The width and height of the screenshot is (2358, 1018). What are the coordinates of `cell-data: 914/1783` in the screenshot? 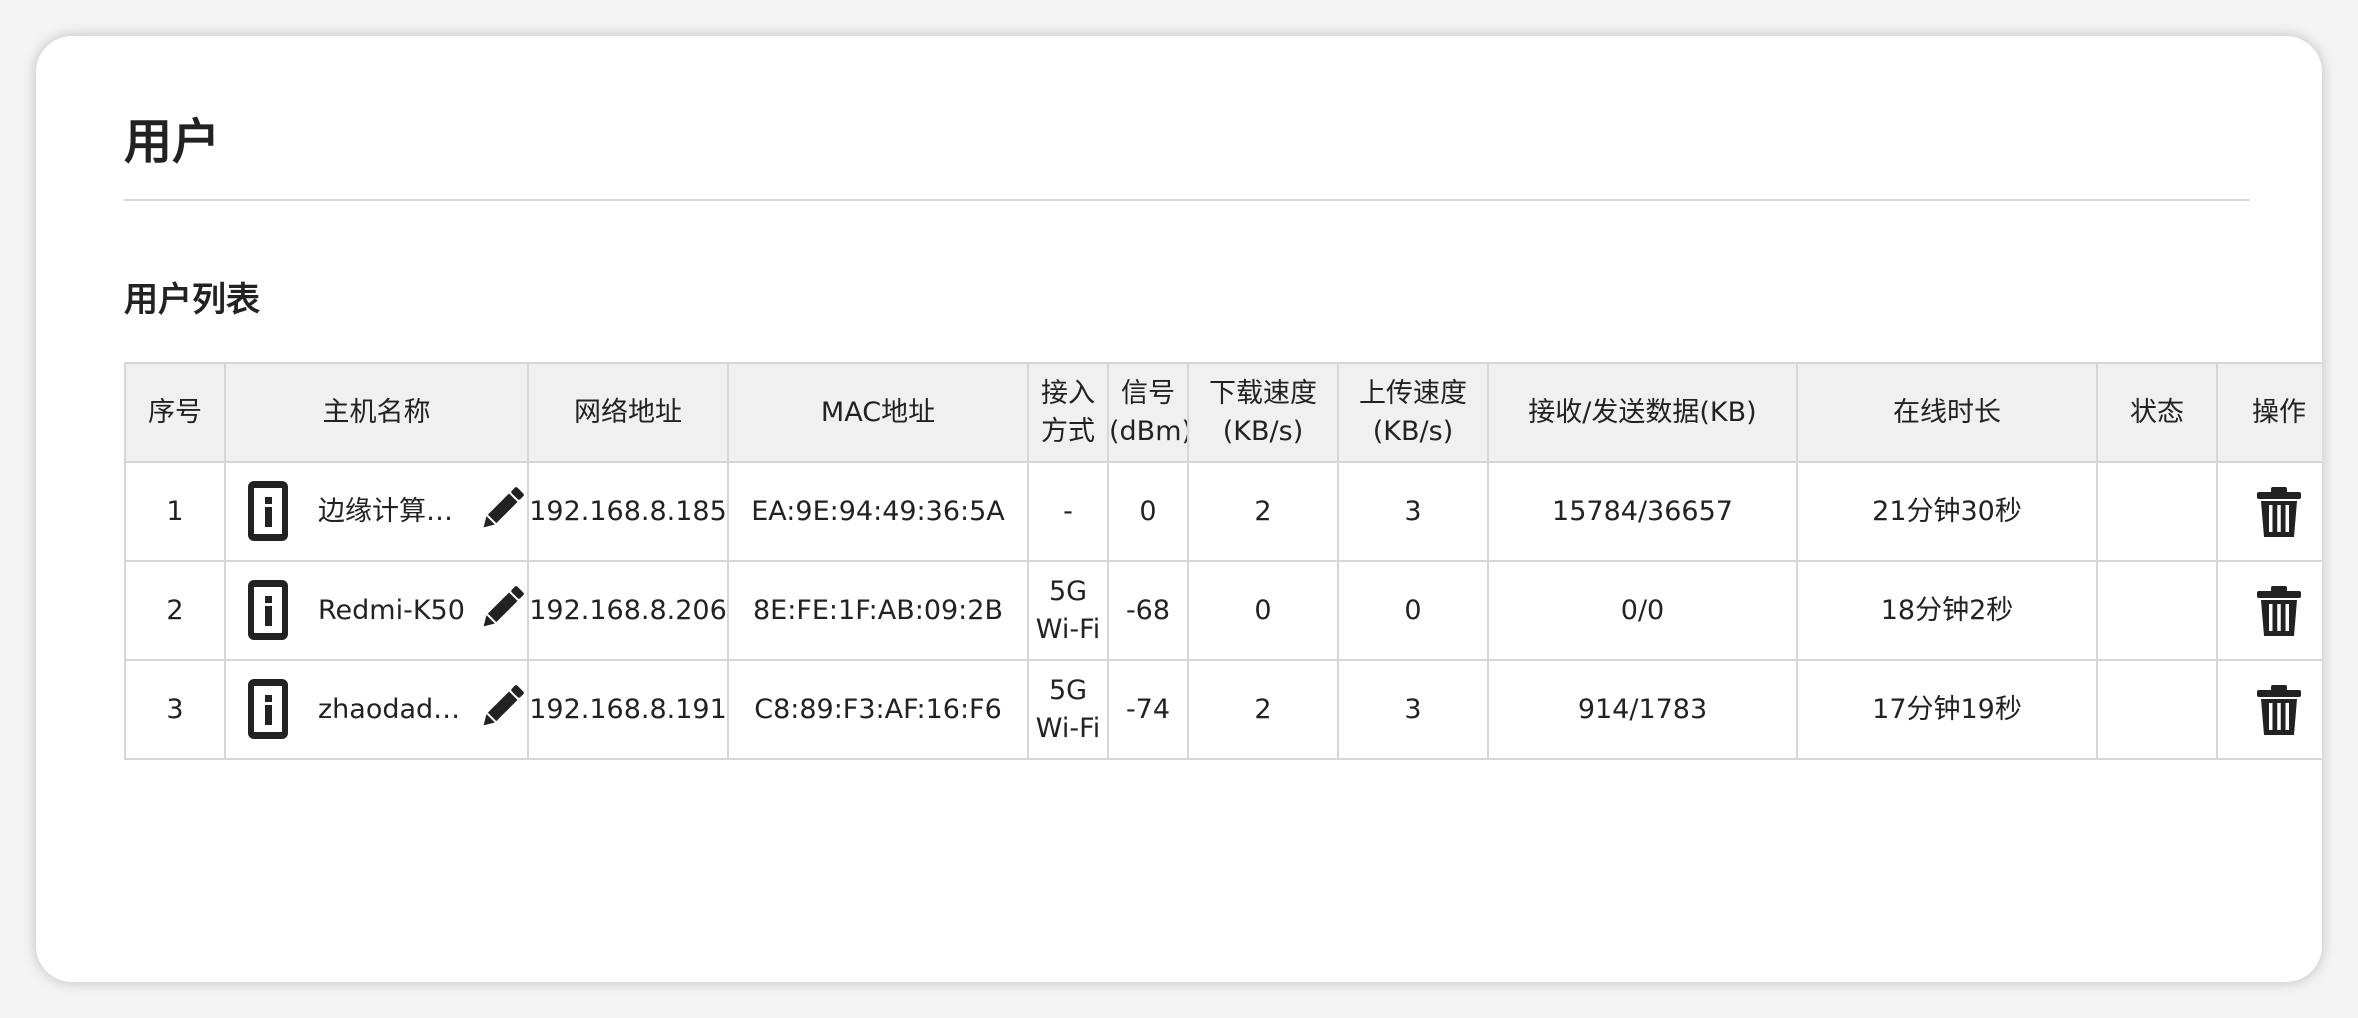 It's located at (1642, 709).